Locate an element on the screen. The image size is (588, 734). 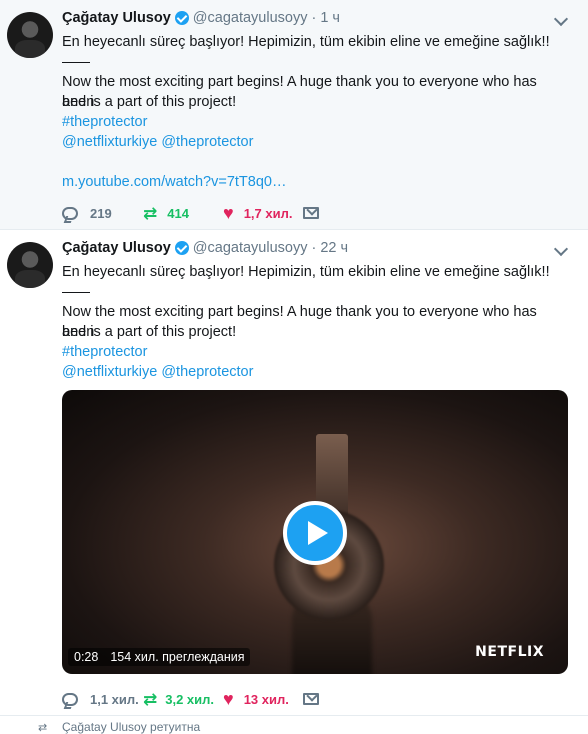
retweet-count: 3,2 хил. is located at coordinates (190, 699).